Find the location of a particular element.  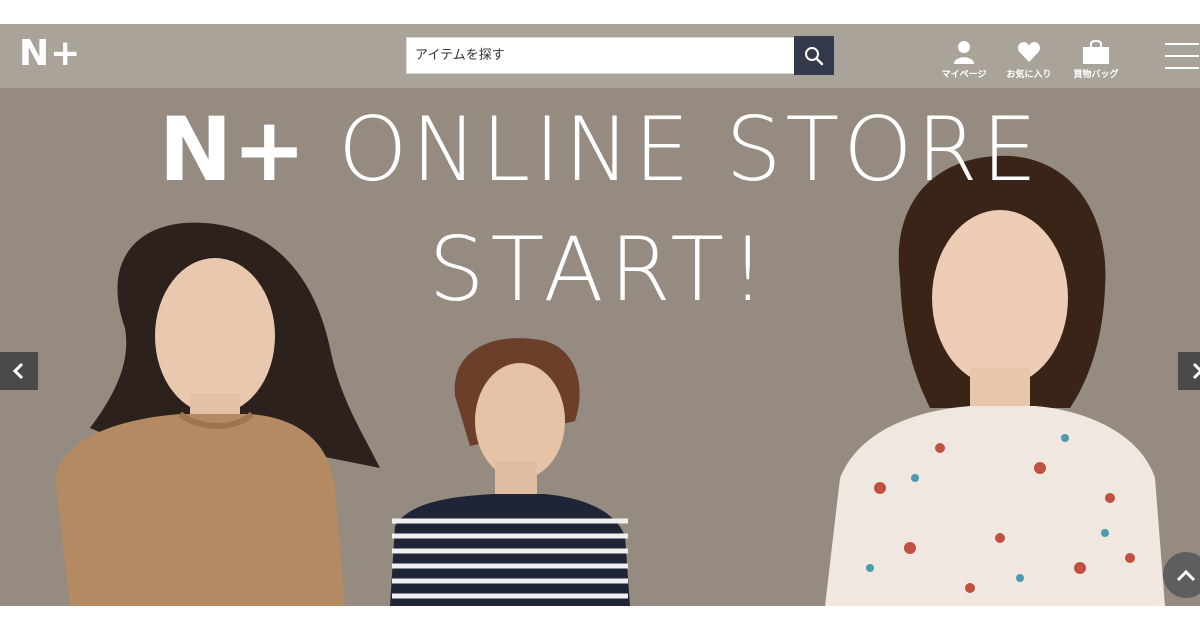

site-header: N+ マイページ お気に入り 買物バッグ is located at coordinates (600, 56).